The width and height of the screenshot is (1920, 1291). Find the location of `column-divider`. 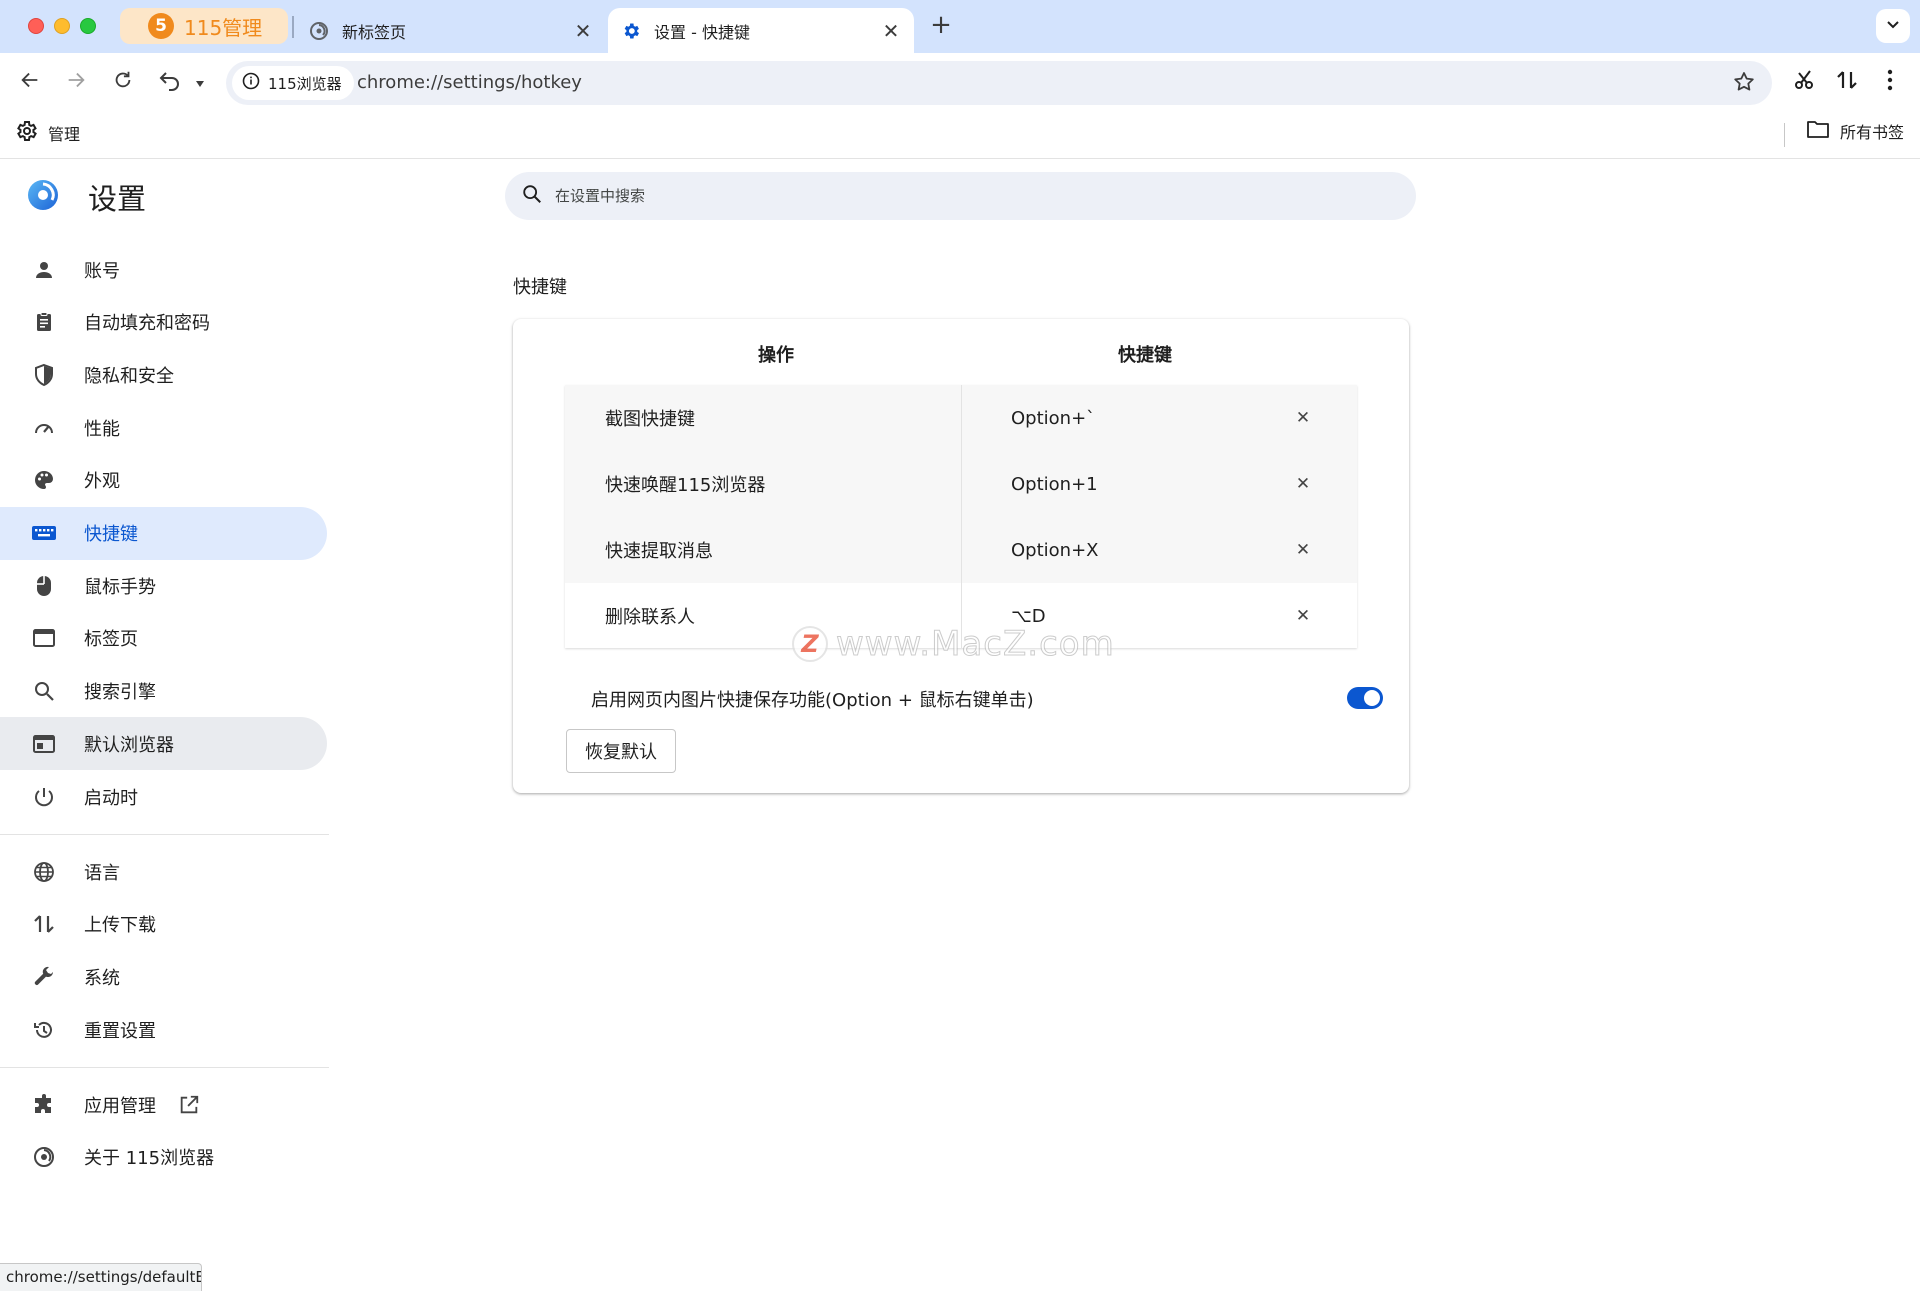

column-divider is located at coordinates (961, 516).